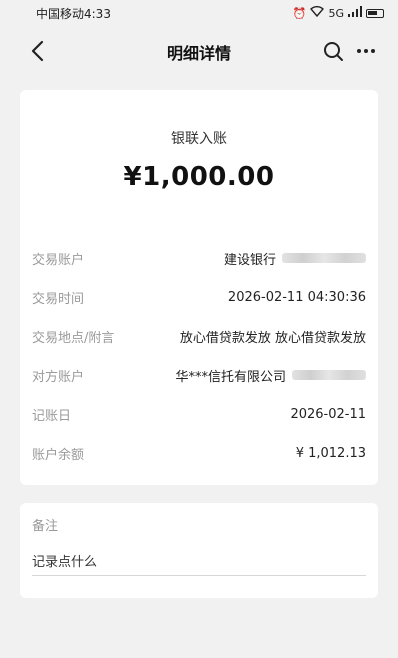  I want to click on carrier-time: 中国移动4:33, so click(73, 13).